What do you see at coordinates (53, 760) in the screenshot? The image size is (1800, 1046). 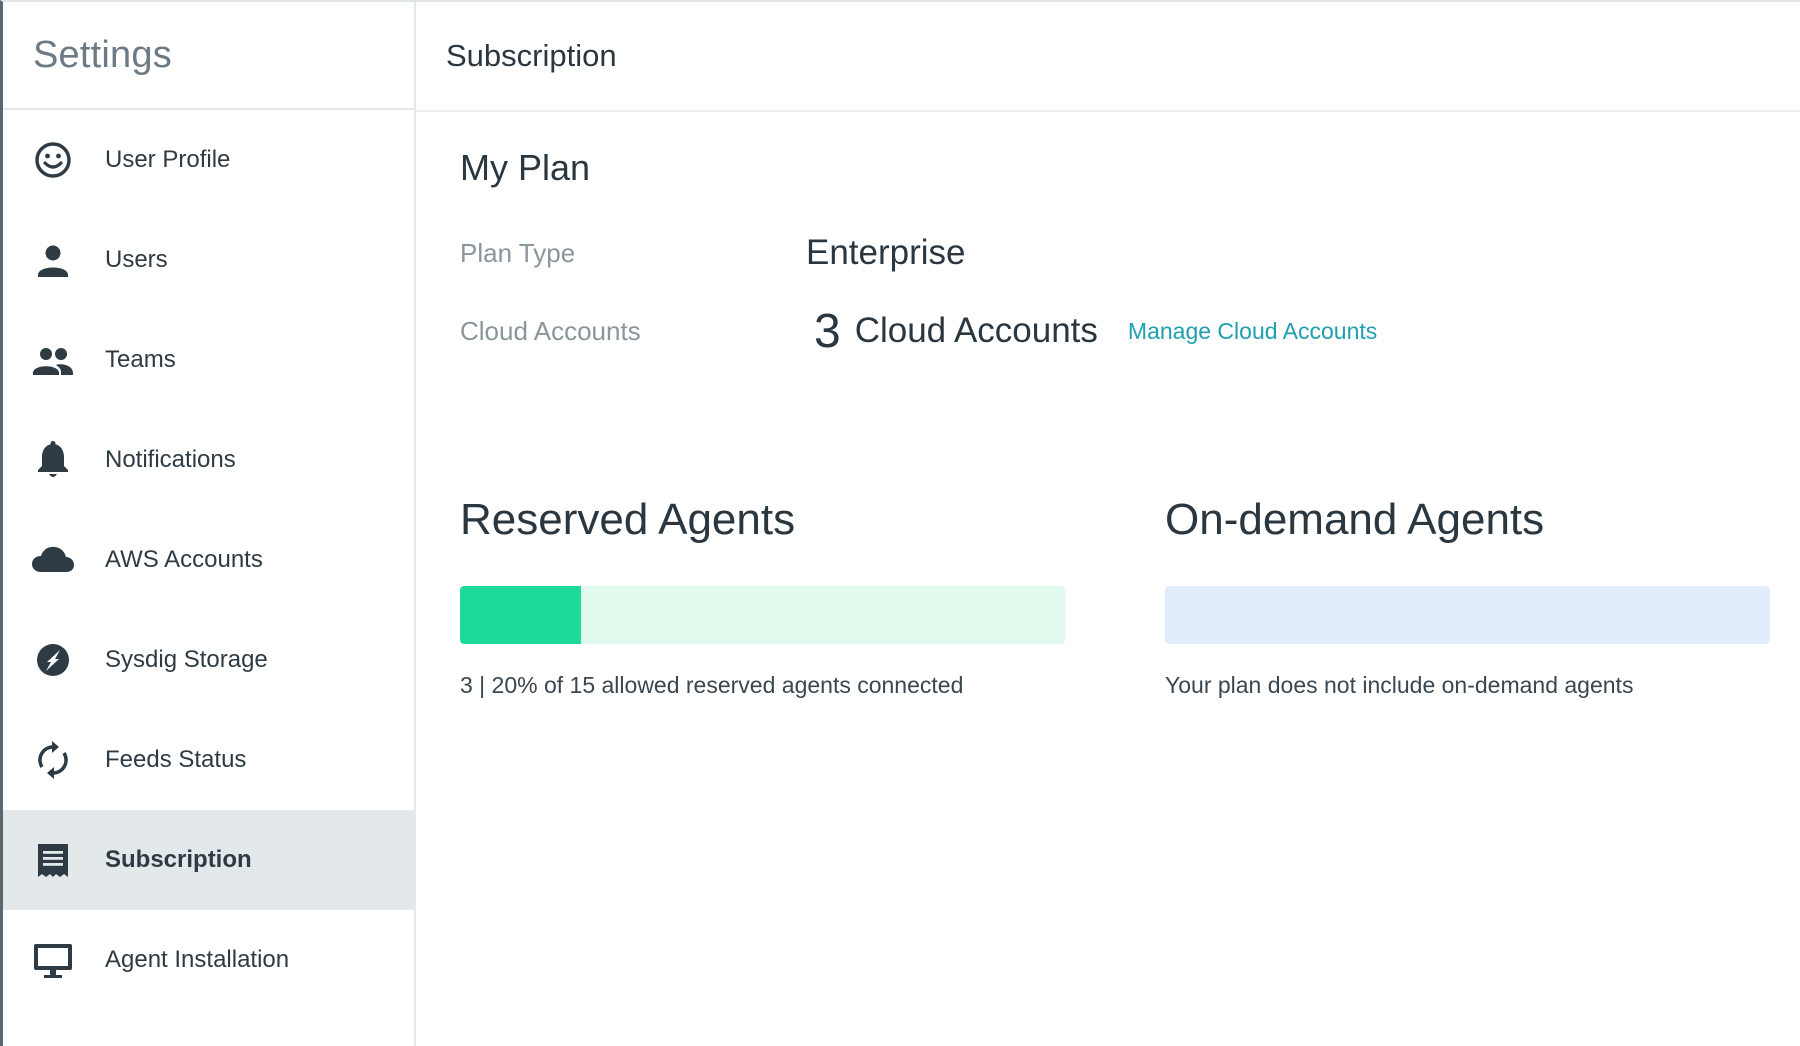 I see `refresh-icon` at bounding box center [53, 760].